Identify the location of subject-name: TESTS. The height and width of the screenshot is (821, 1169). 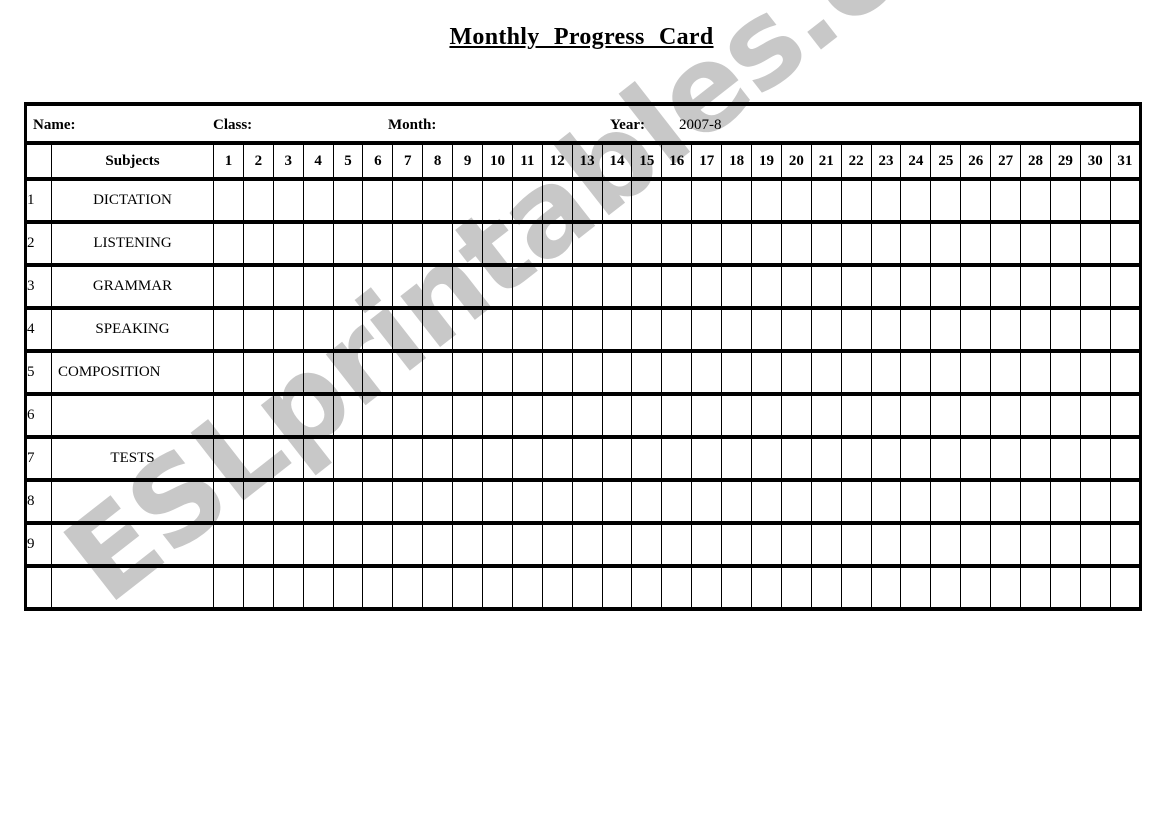
(132, 458).